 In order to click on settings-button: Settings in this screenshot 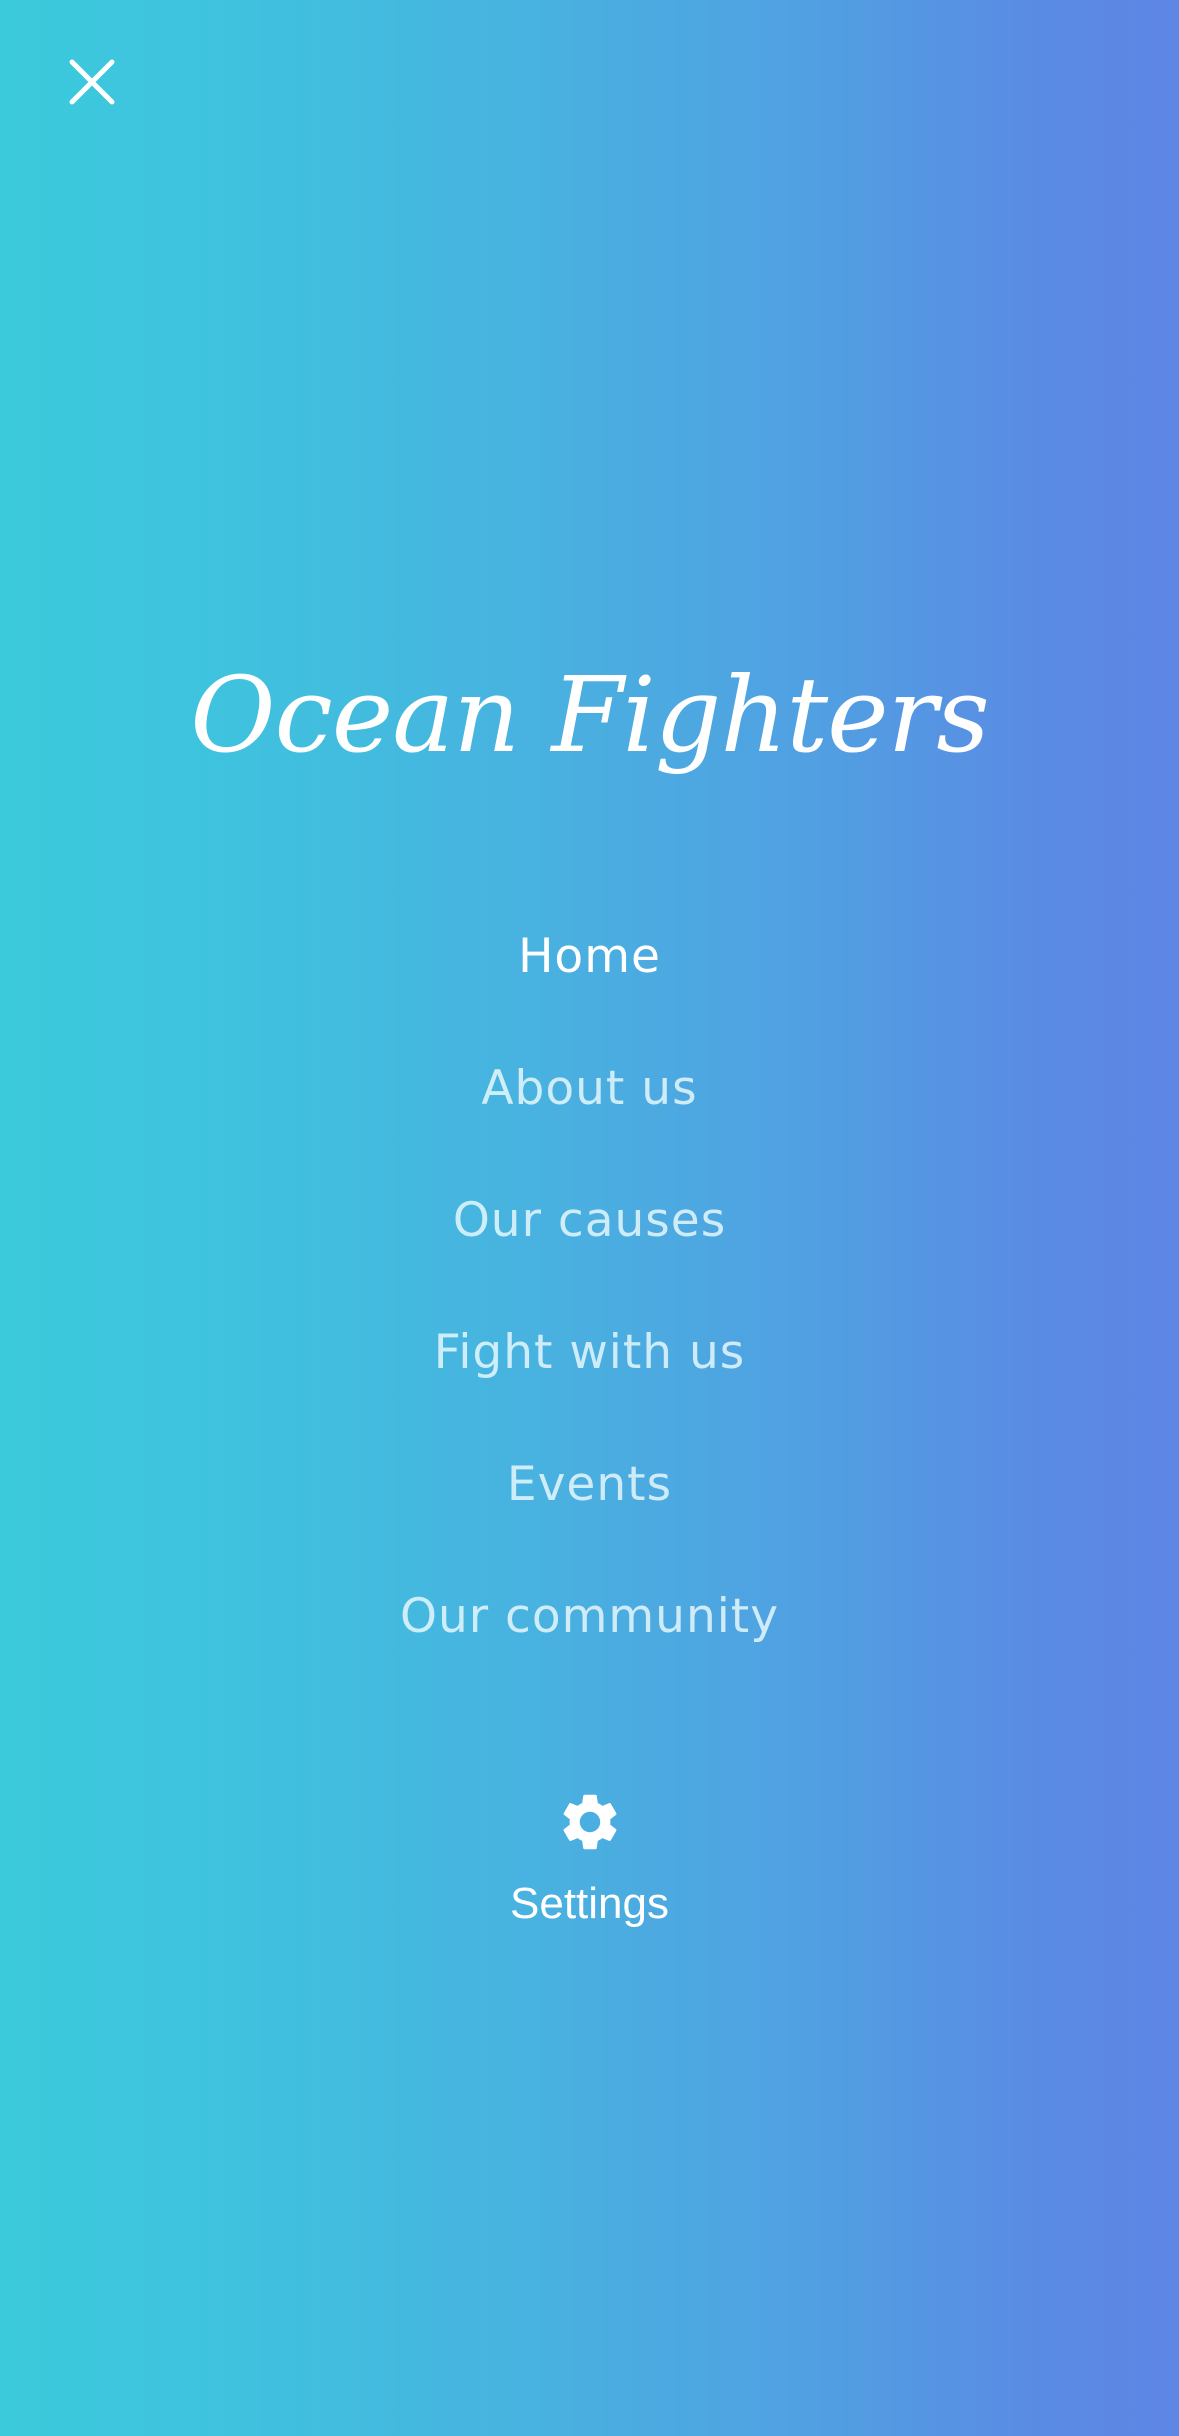, I will do `click(589, 1861)`.